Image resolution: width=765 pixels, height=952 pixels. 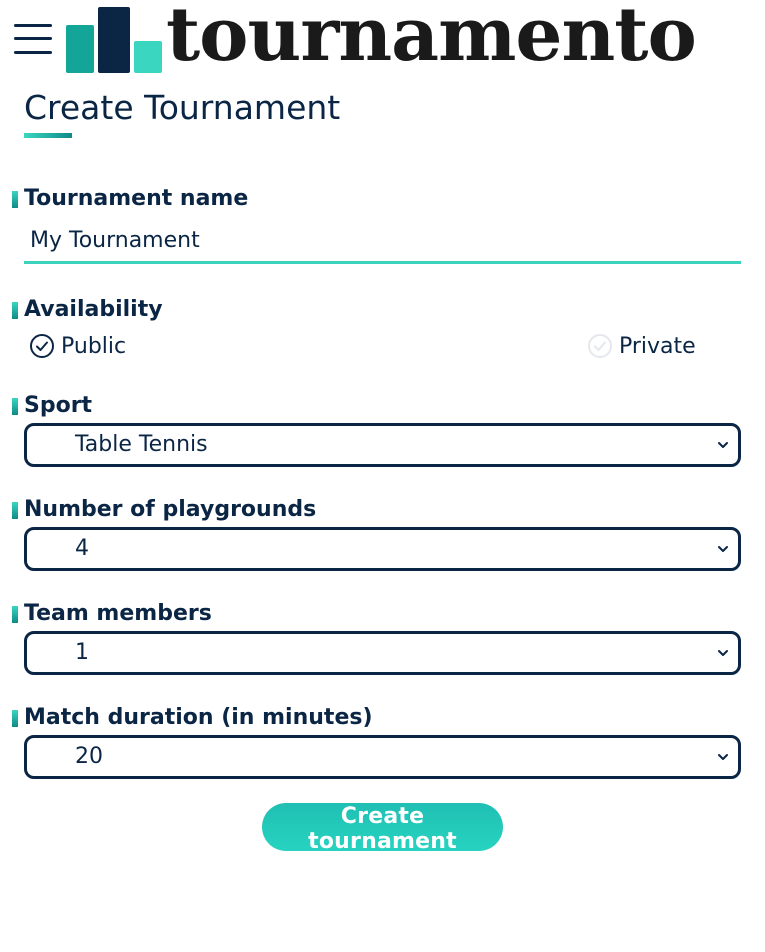 I want to click on team-members-label: Team members, so click(x=112, y=613).